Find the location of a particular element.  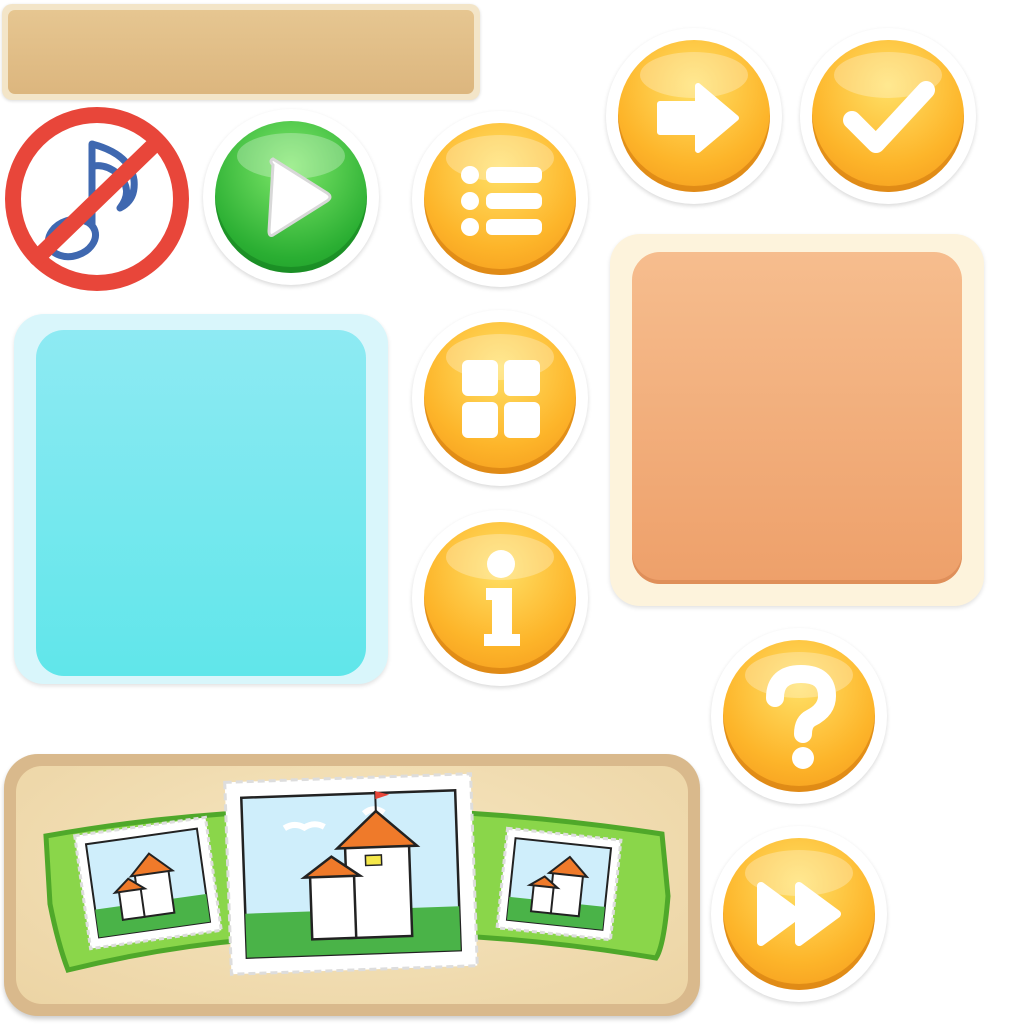

title-bar is located at coordinates (241, 52).